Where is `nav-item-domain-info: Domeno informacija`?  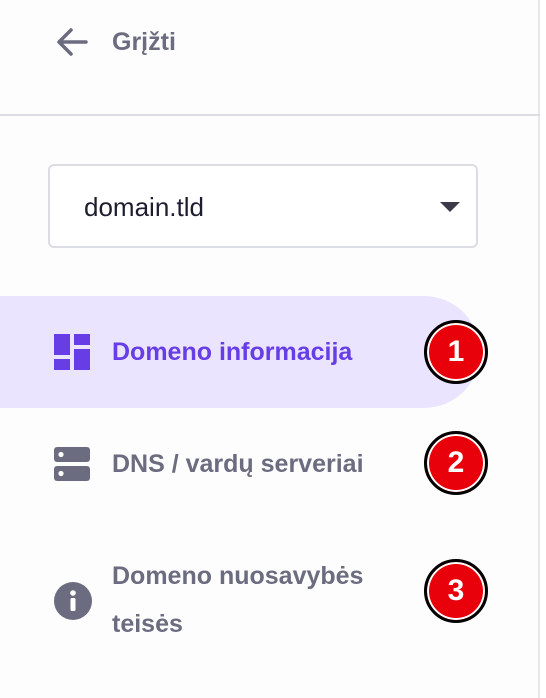
nav-item-domain-info: Domeno informacija is located at coordinates (240, 352).